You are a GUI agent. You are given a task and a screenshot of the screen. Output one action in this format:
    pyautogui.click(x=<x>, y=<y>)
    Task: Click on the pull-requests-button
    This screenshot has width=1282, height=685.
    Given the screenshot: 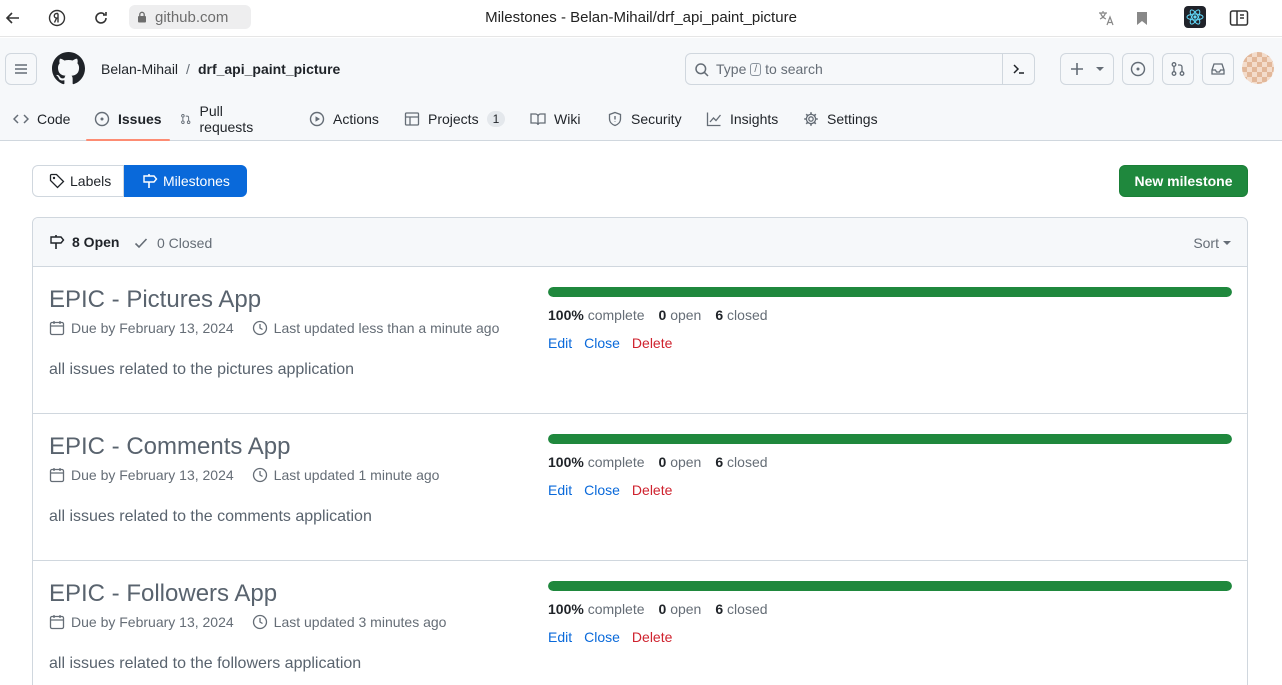 What is the action you would take?
    pyautogui.click(x=1178, y=69)
    